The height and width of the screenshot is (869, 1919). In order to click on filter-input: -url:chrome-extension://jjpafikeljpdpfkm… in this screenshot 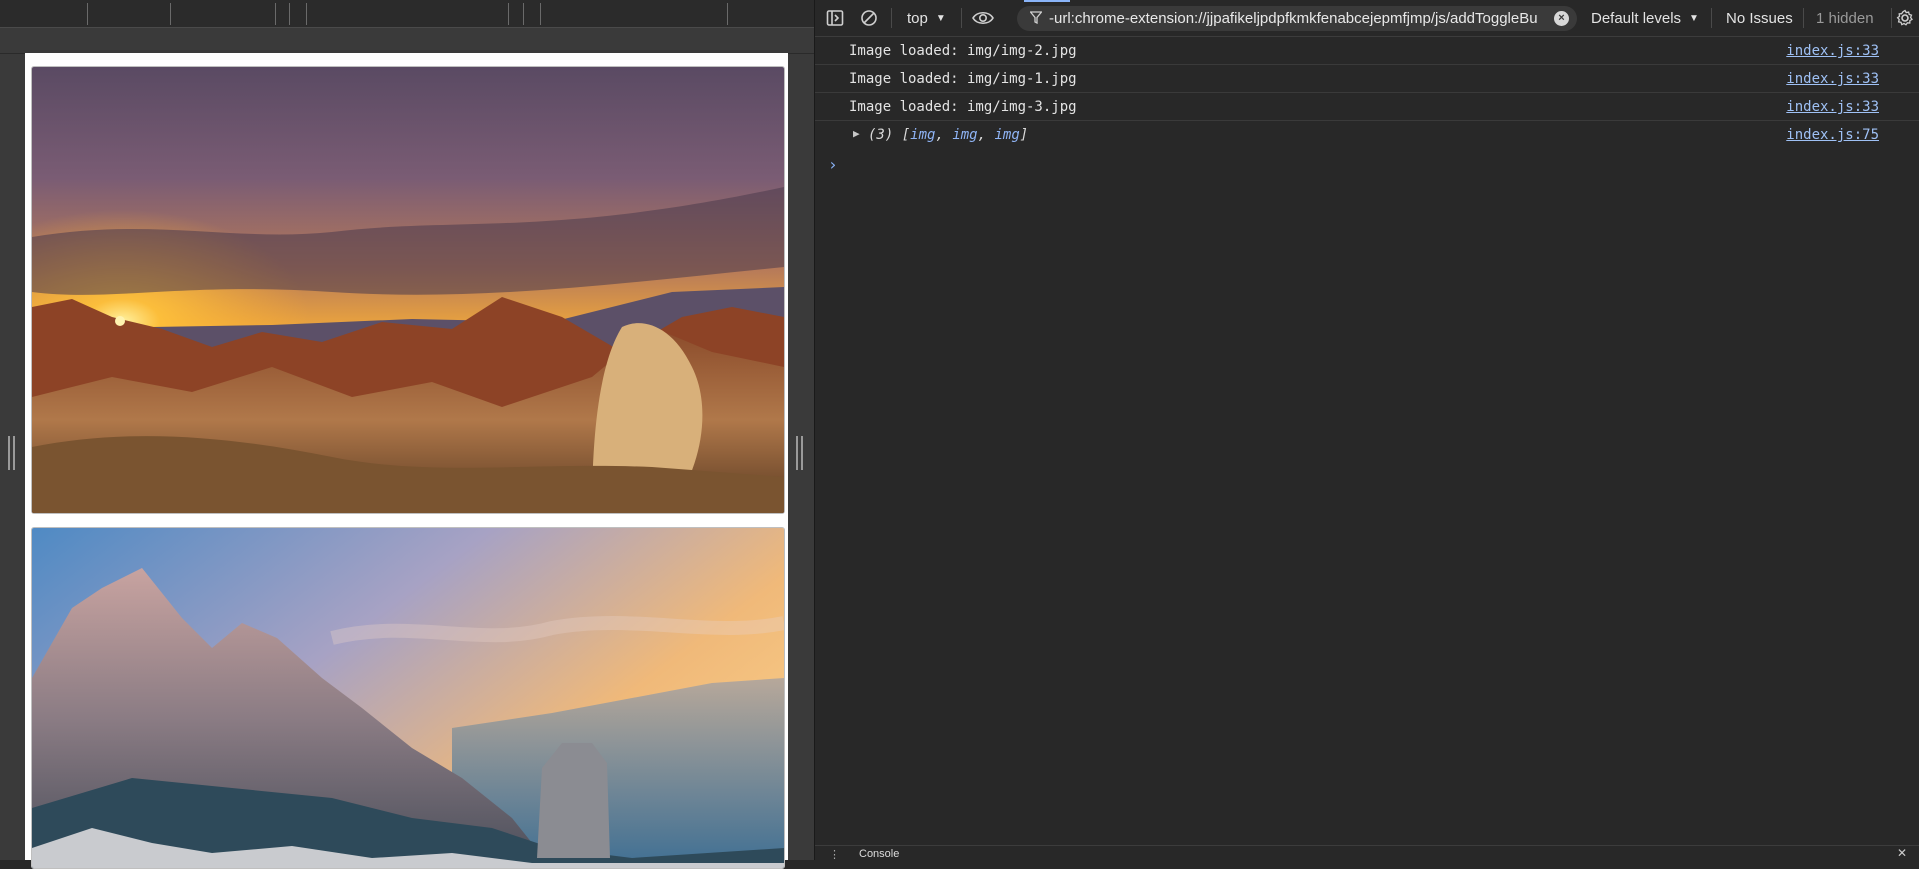, I will do `click(1297, 18)`.